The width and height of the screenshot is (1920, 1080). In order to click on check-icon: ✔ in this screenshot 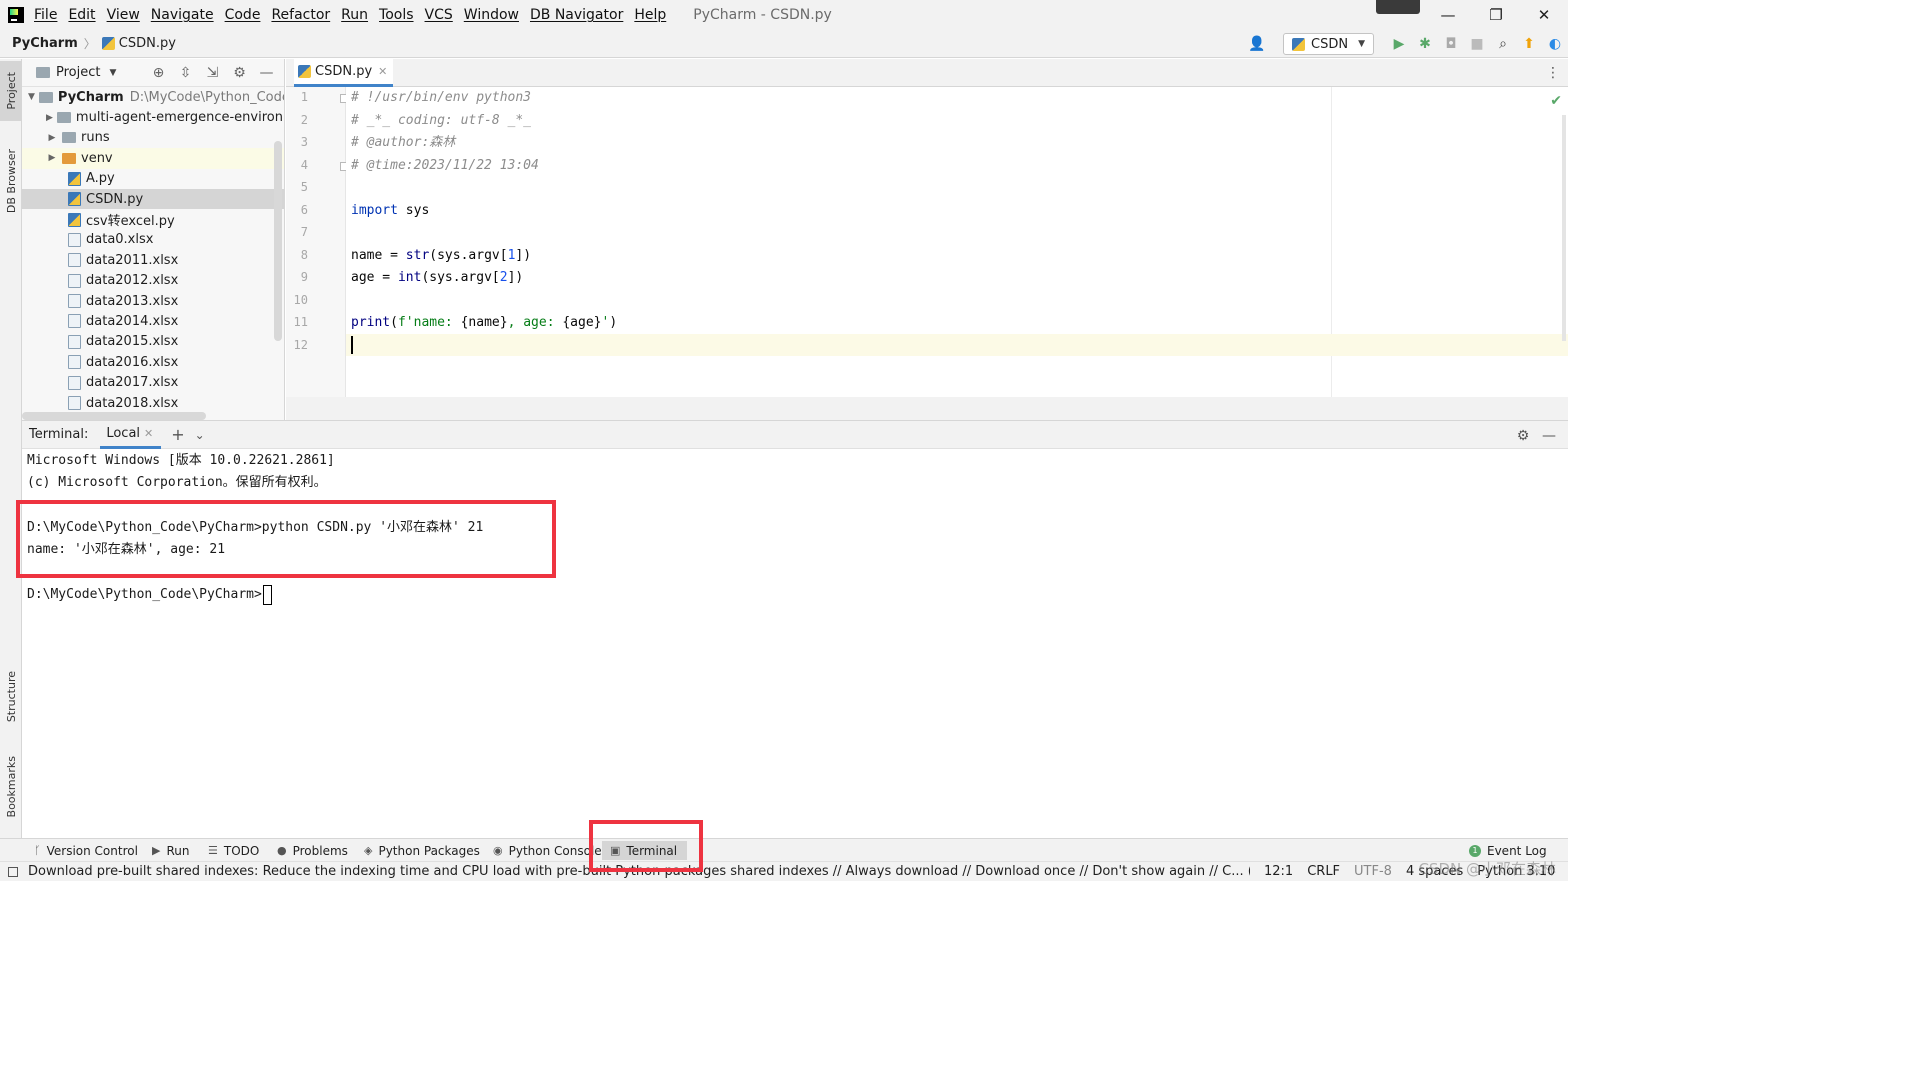, I will do `click(1556, 101)`.